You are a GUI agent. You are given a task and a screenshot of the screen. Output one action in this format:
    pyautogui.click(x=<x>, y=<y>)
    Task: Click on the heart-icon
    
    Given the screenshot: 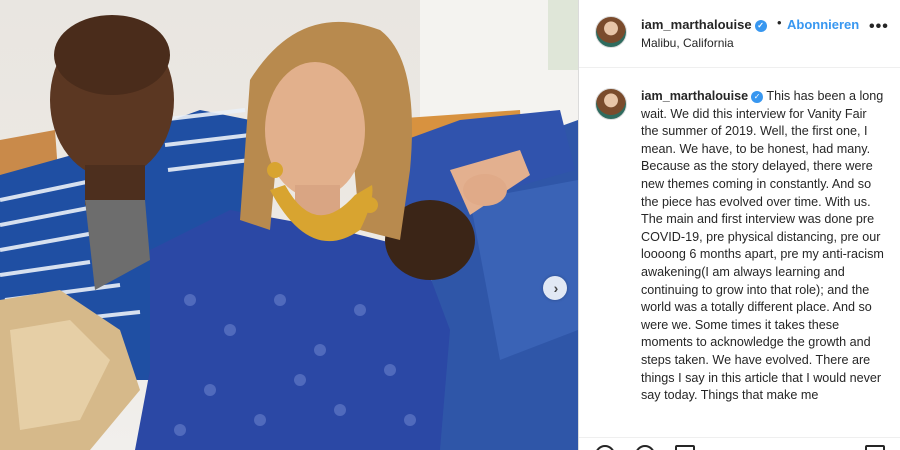 What is the action you would take?
    pyautogui.click(x=605, y=447)
    